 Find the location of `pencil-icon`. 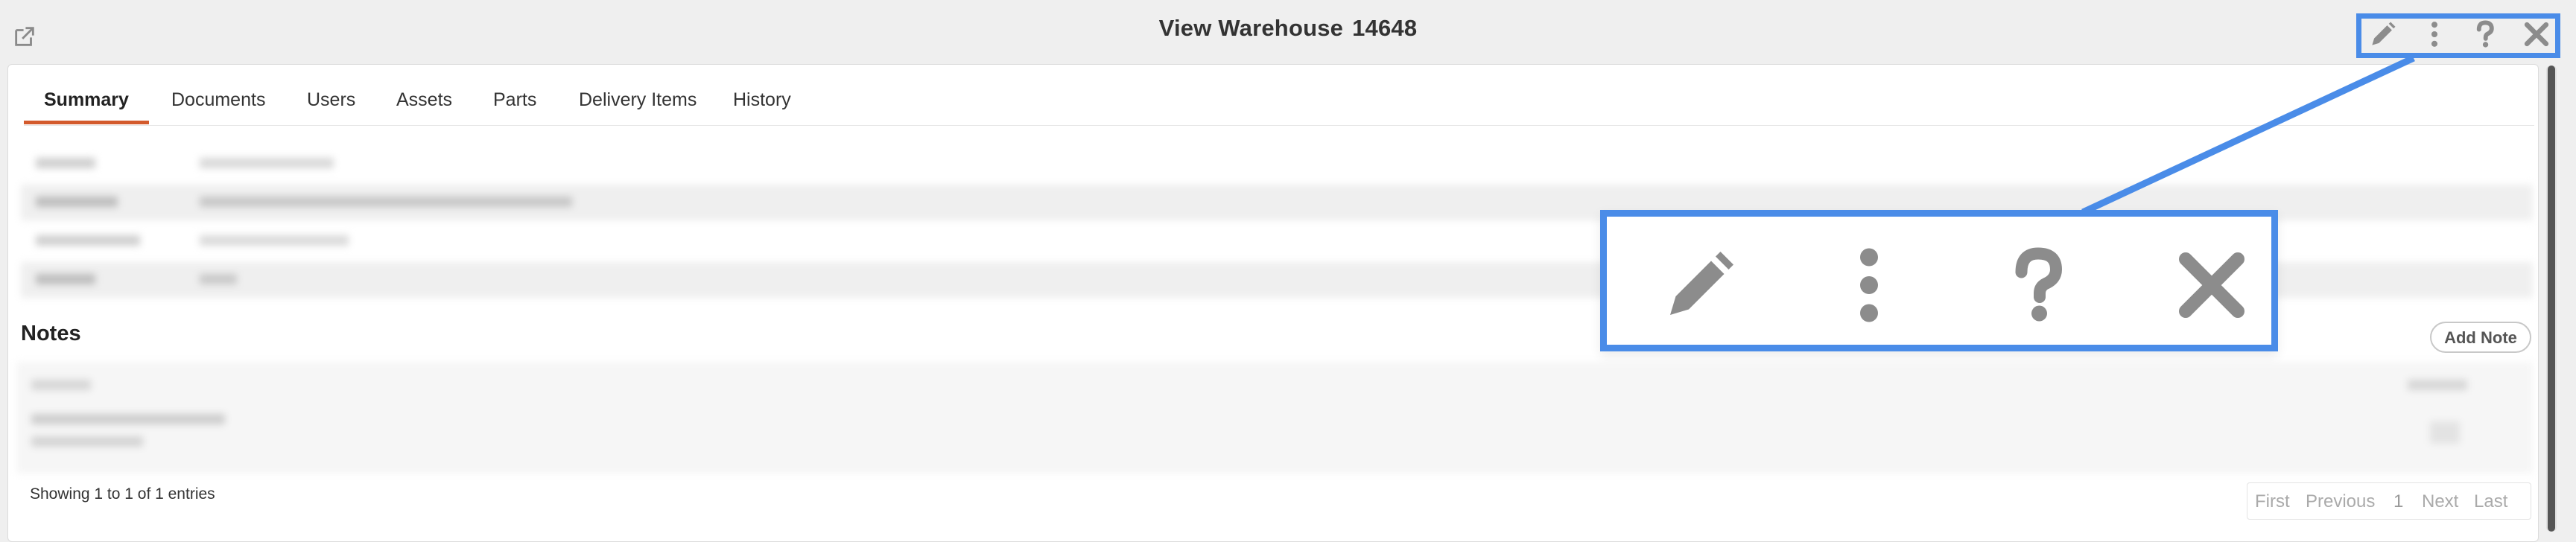

pencil-icon is located at coordinates (1701, 283).